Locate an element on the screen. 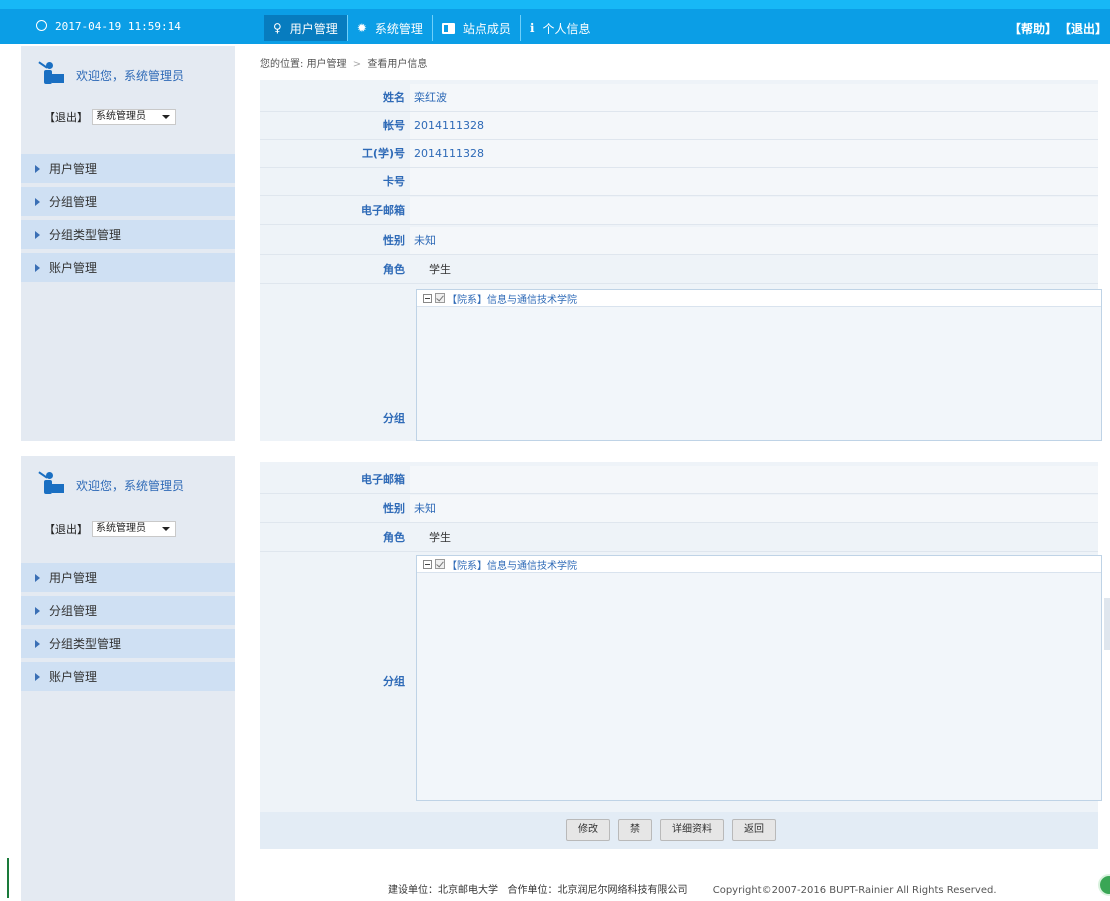 Image resolution: width=1110 pixels, height=901 pixels. breadcrumb-page: 查看用户信息 is located at coordinates (397, 64).